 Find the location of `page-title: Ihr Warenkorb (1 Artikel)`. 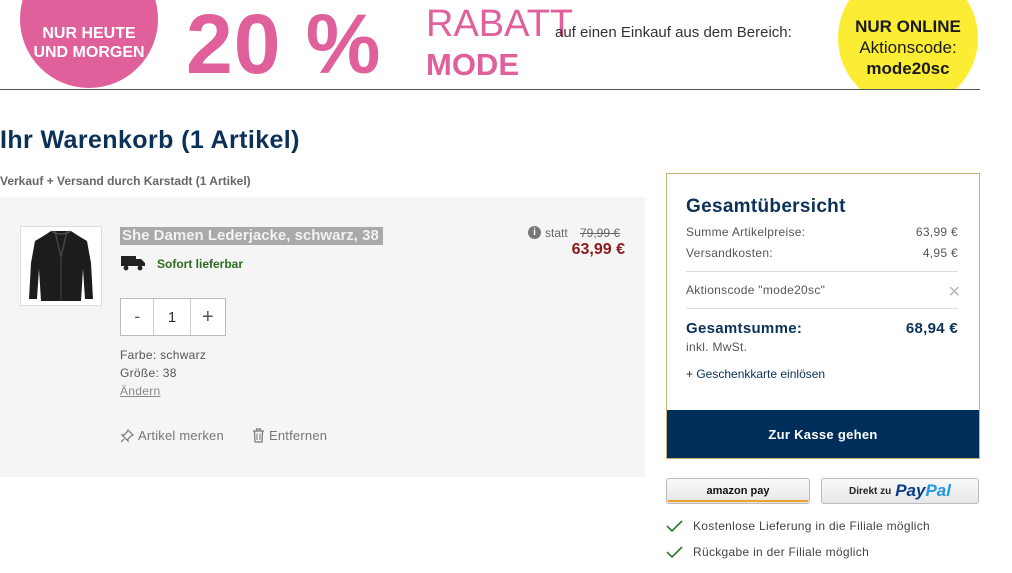

page-title: Ihr Warenkorb (1 Artikel) is located at coordinates (150, 140).